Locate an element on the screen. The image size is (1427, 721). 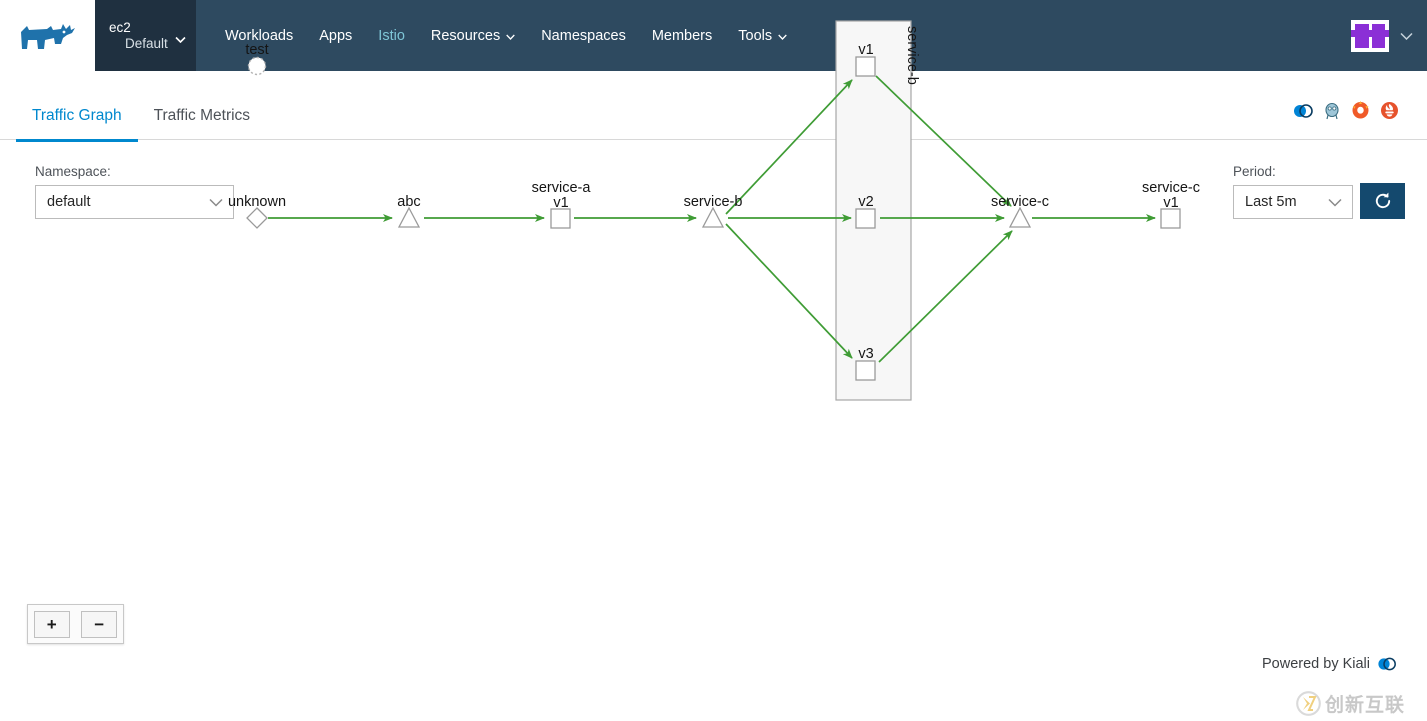
zoom-in-button: + is located at coordinates (51, 624).